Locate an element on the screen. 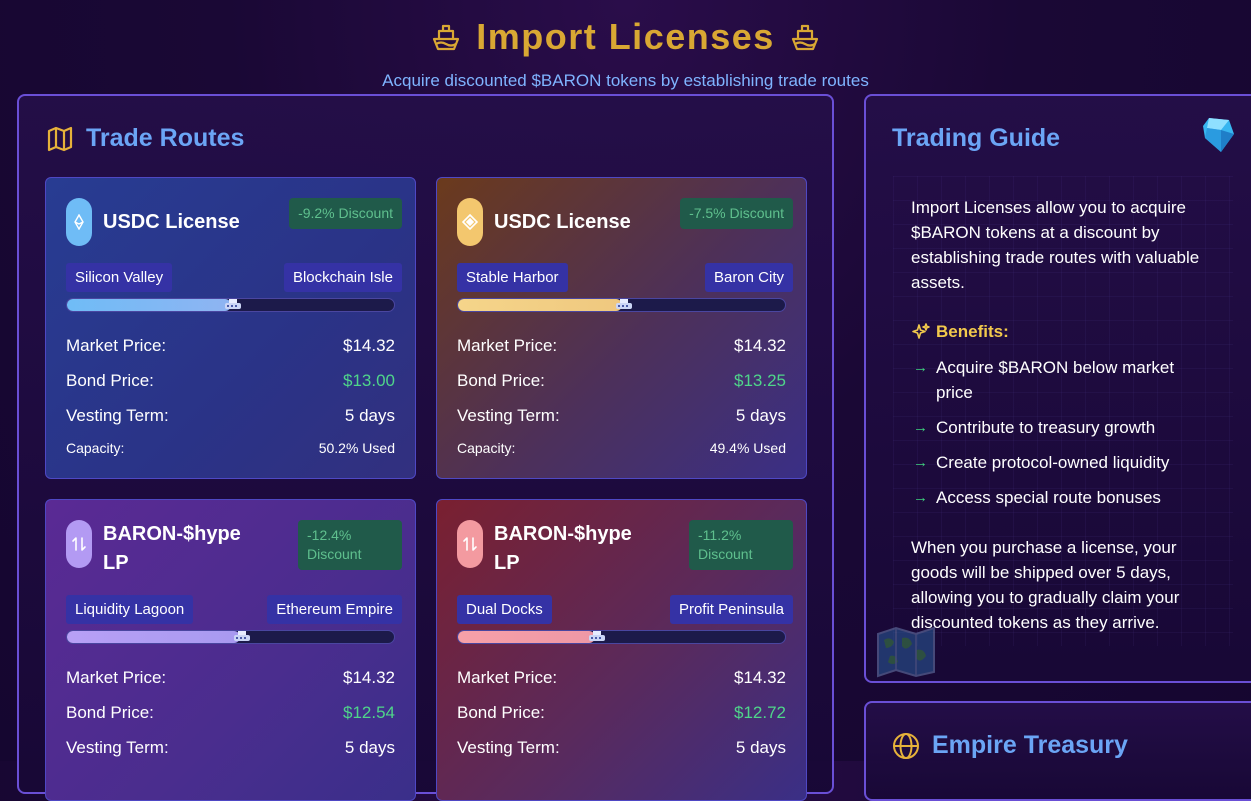  discount-badge: -7.5% Discount is located at coordinates (736, 213).